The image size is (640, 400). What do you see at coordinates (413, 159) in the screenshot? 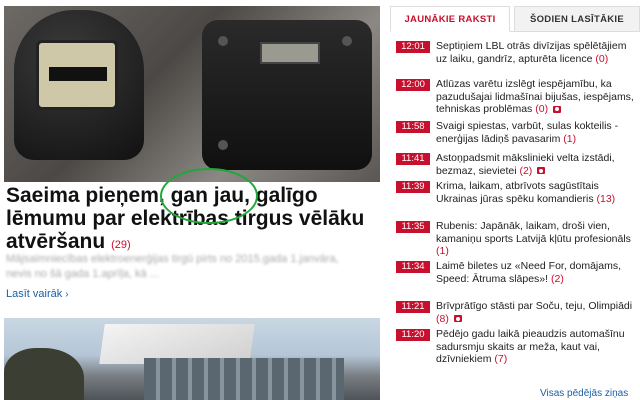
I see `news-time: 11:41` at bounding box center [413, 159].